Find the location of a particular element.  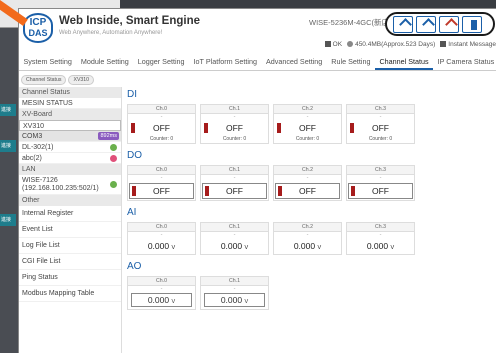

di-channel-card: Ch.0- OFF Counter: 0 is located at coordinates (161, 124).